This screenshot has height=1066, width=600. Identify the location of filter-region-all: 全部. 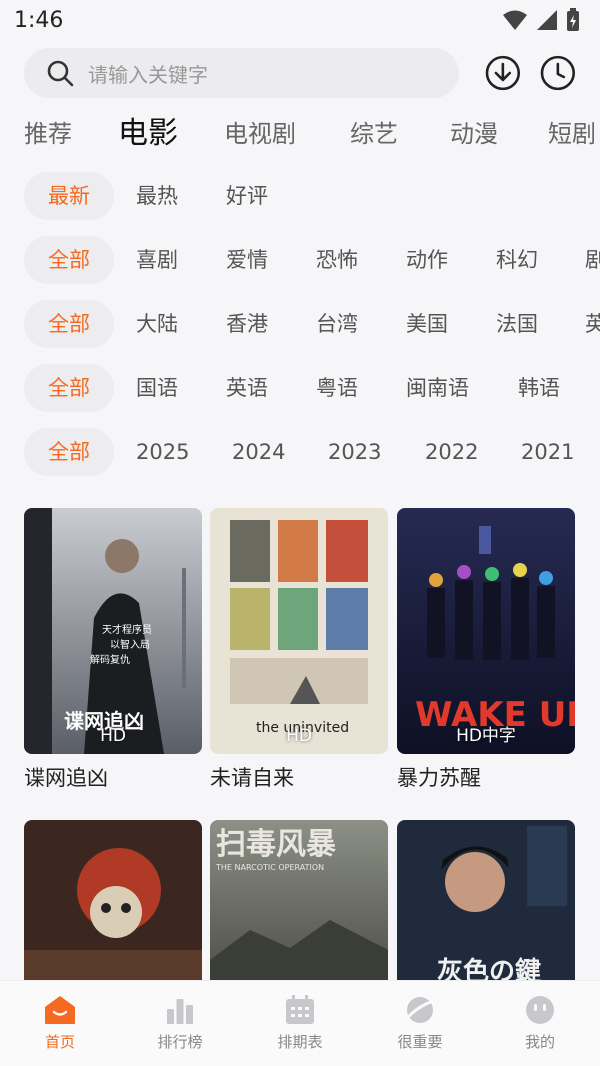
(69, 324).